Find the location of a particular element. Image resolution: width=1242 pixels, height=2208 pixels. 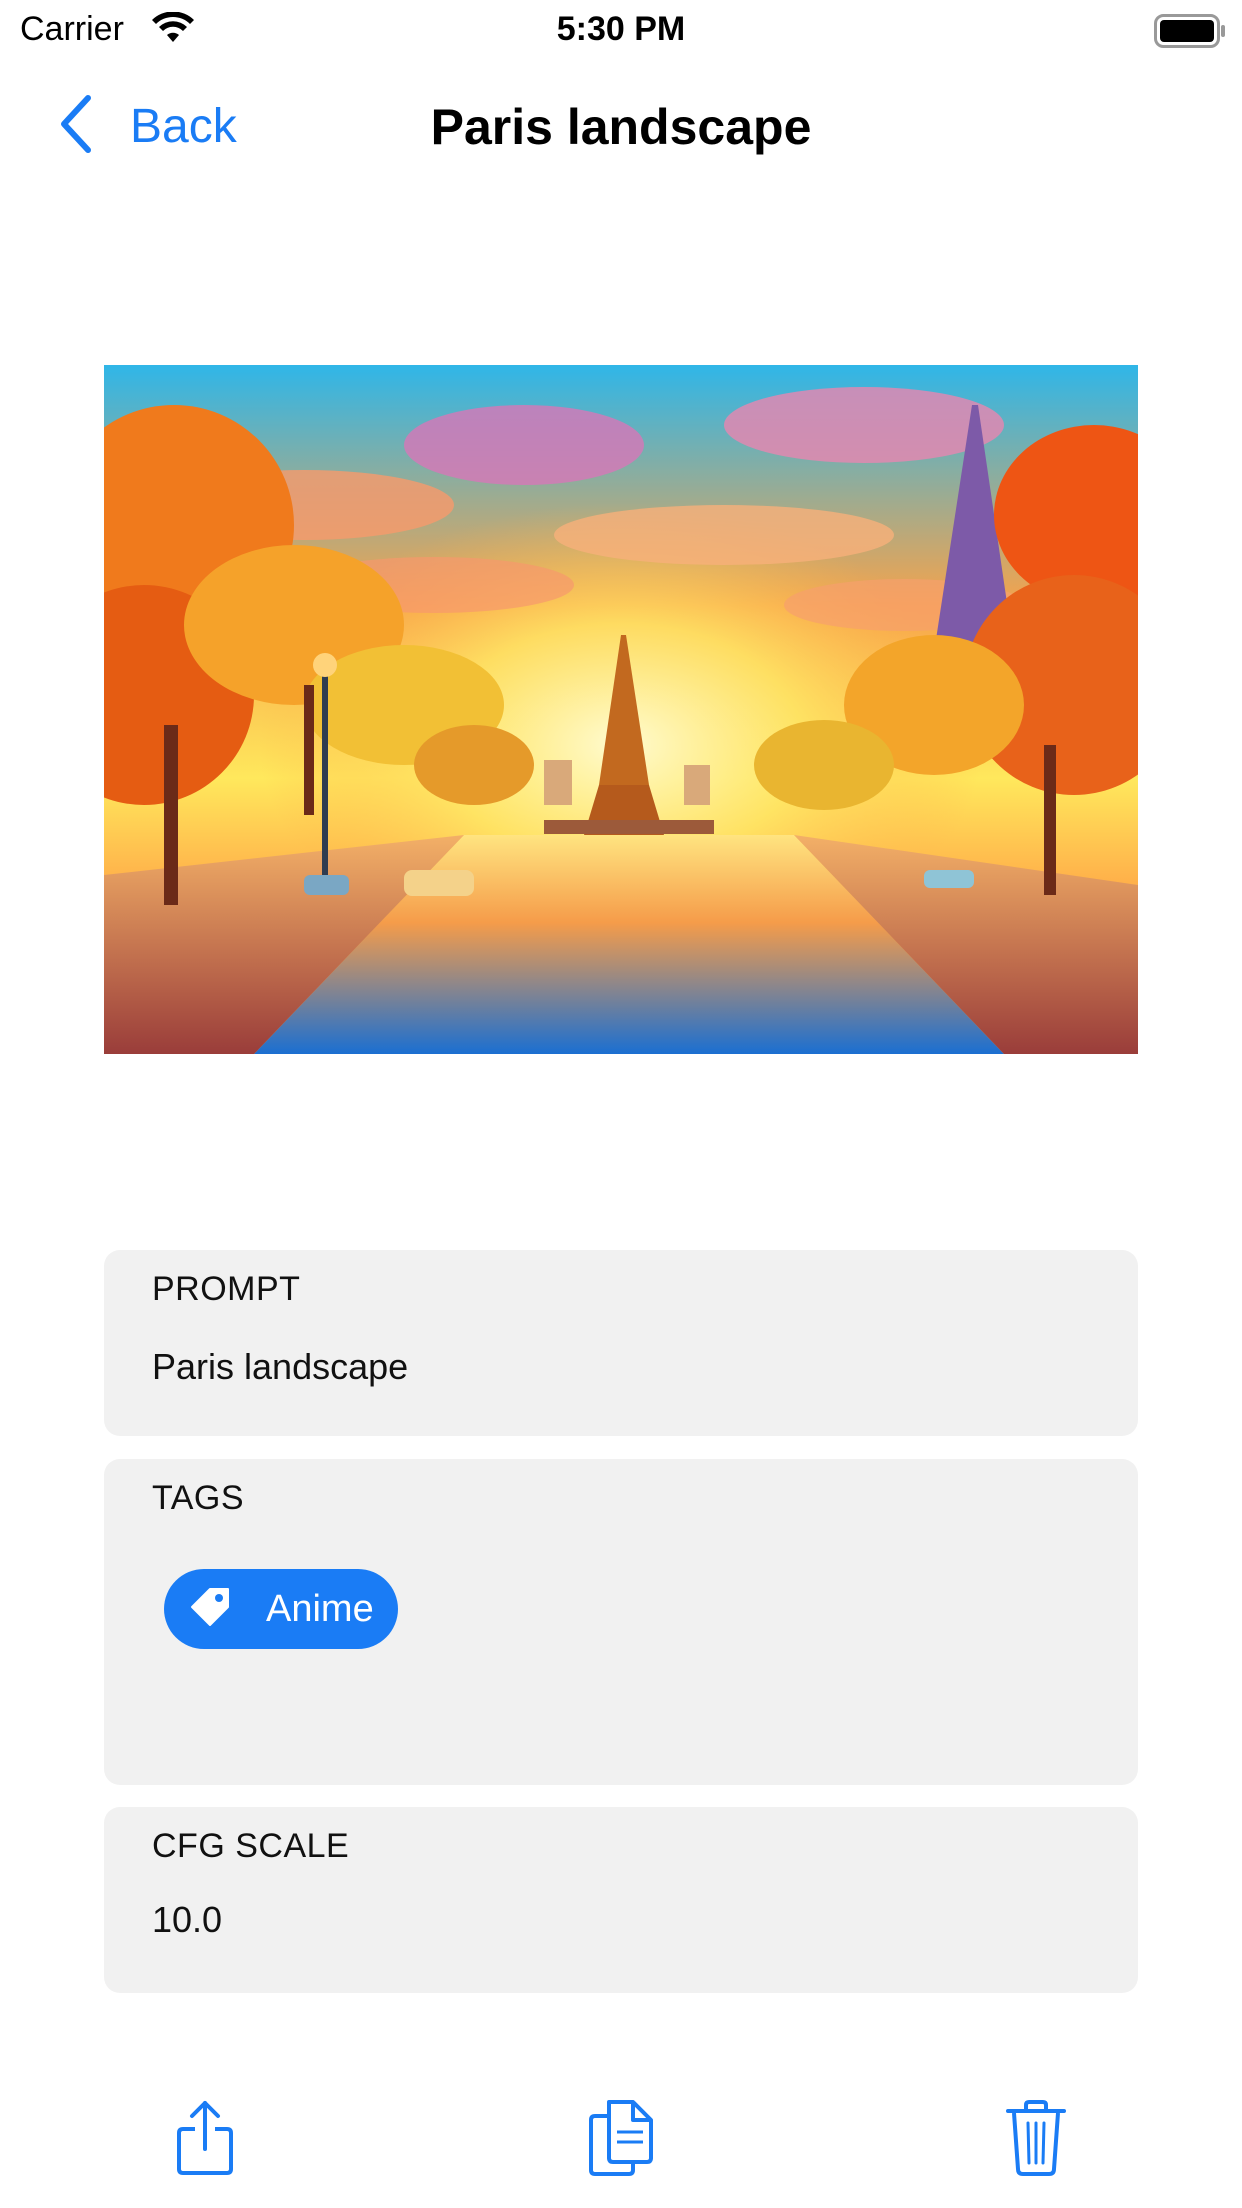

tags-label: TAGS is located at coordinates (198, 1498).